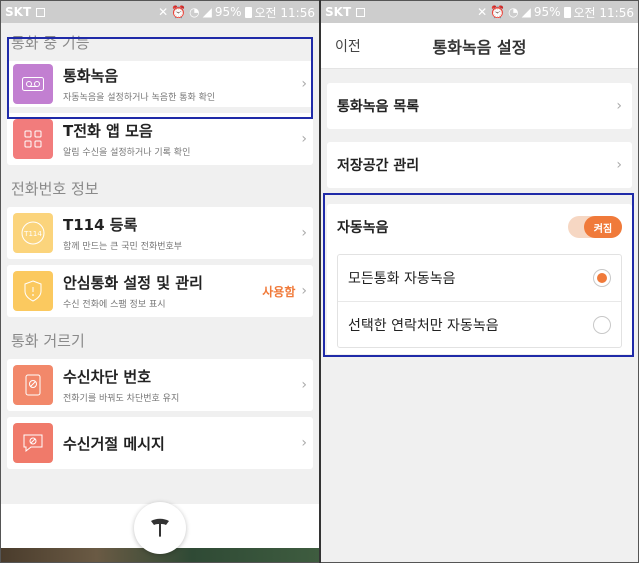 The height and width of the screenshot is (563, 639). Describe the element at coordinates (33, 385) in the screenshot. I see `block-phone-icon` at that location.